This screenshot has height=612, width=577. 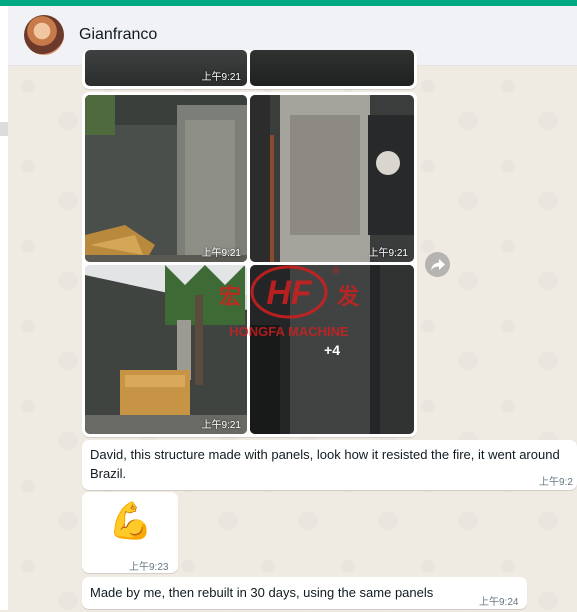 I want to click on previous-album-bubble: 上午9:21, so click(x=249, y=69).